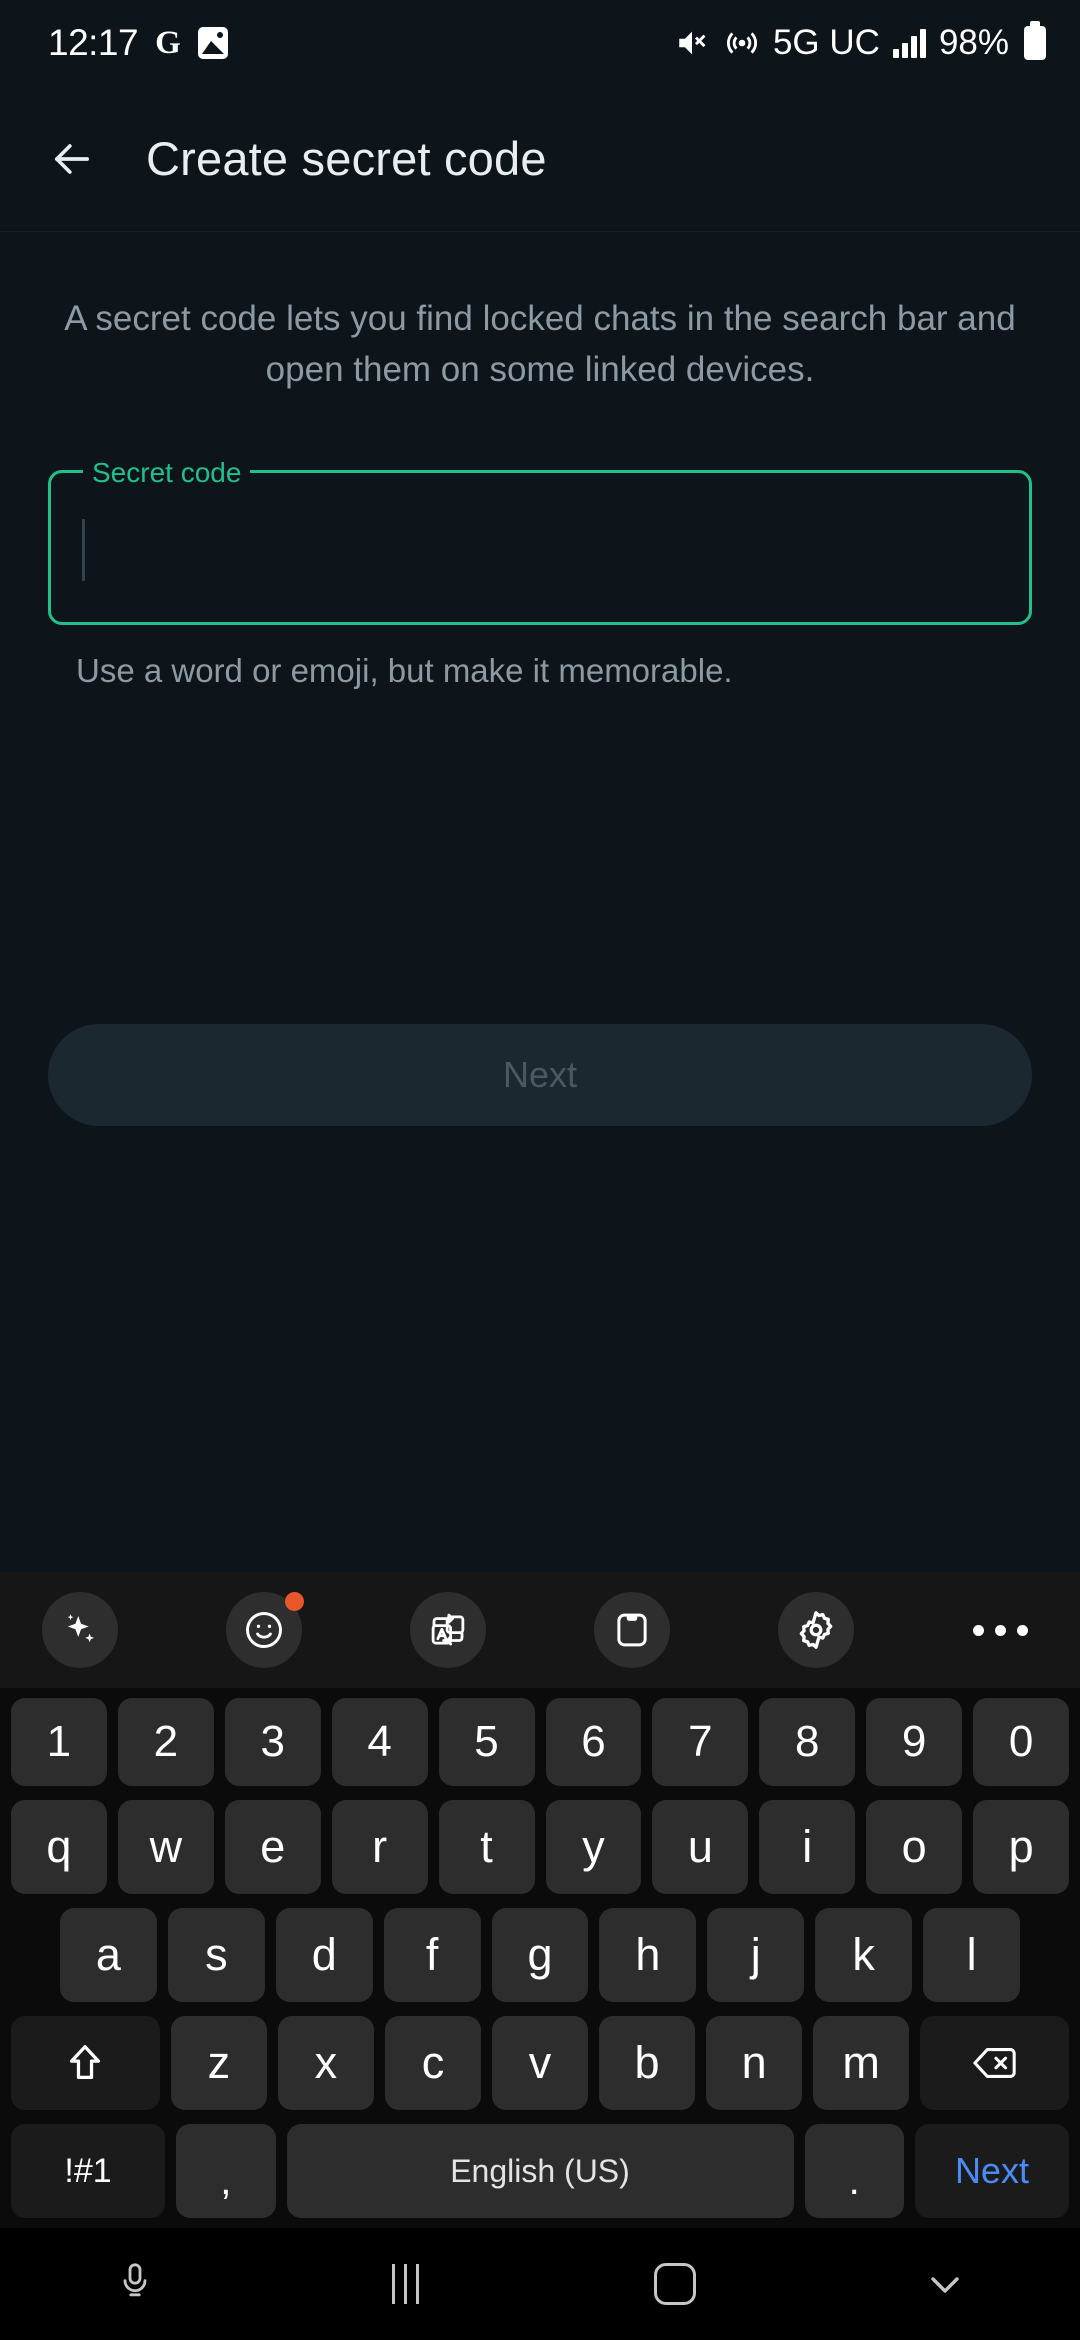  What do you see at coordinates (58, 1847) in the screenshot?
I see `key-q: q` at bounding box center [58, 1847].